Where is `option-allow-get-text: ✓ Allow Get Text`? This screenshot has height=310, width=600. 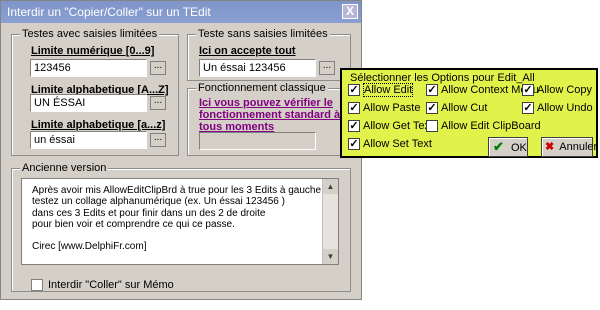 option-allow-get-text: ✓ Allow Get Text is located at coordinates (391, 126).